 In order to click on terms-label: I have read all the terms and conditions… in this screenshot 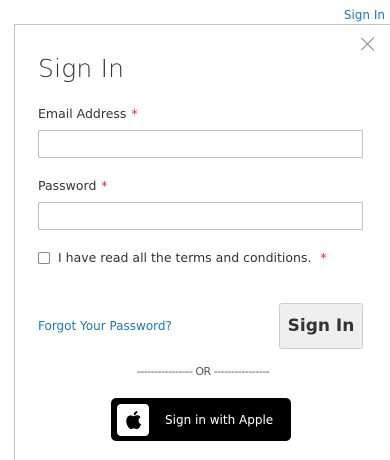, I will do `click(185, 257)`.